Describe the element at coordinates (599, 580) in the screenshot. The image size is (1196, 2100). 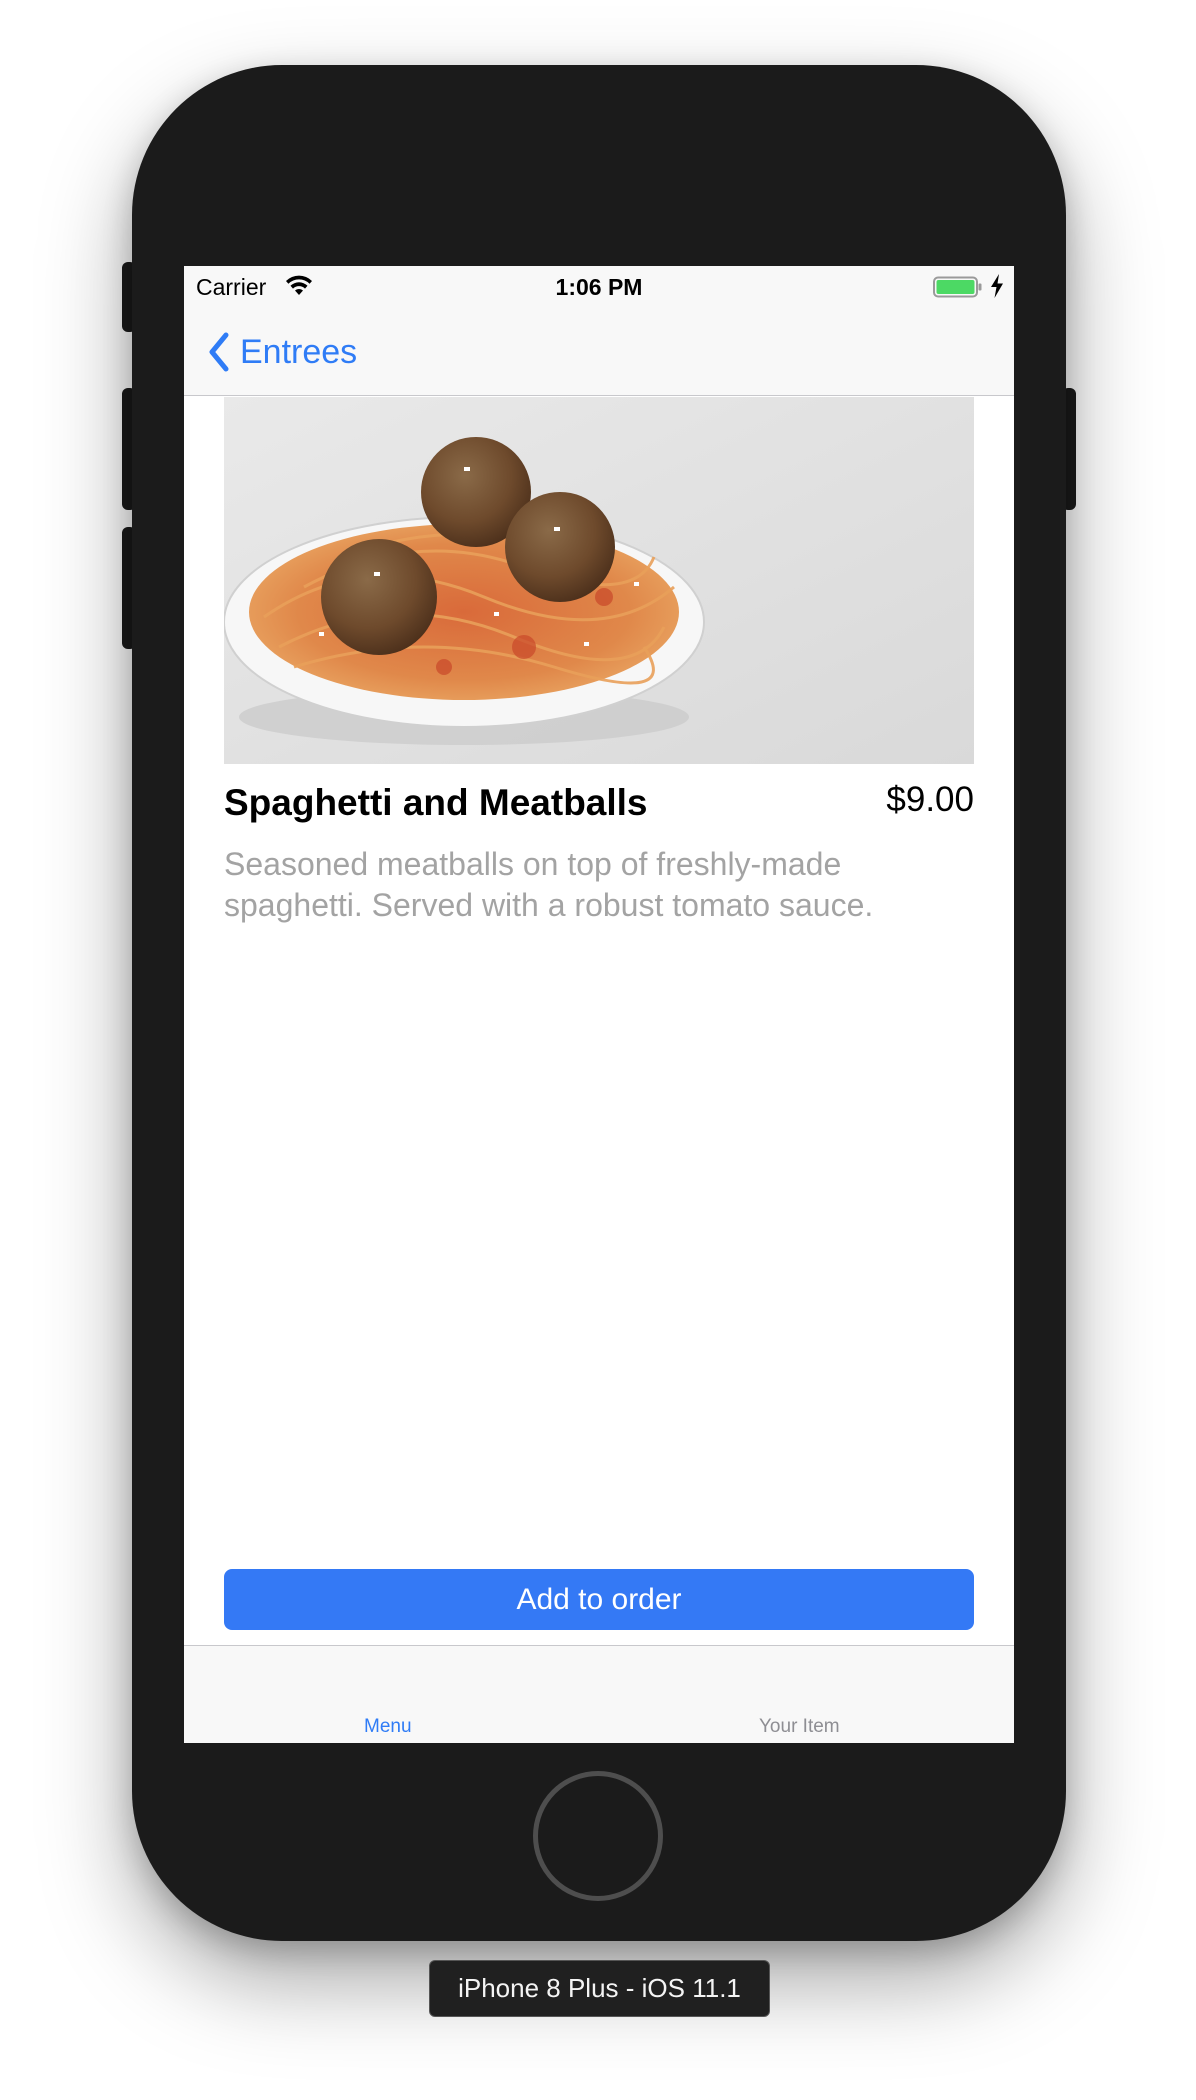
I see `food-photo` at that location.